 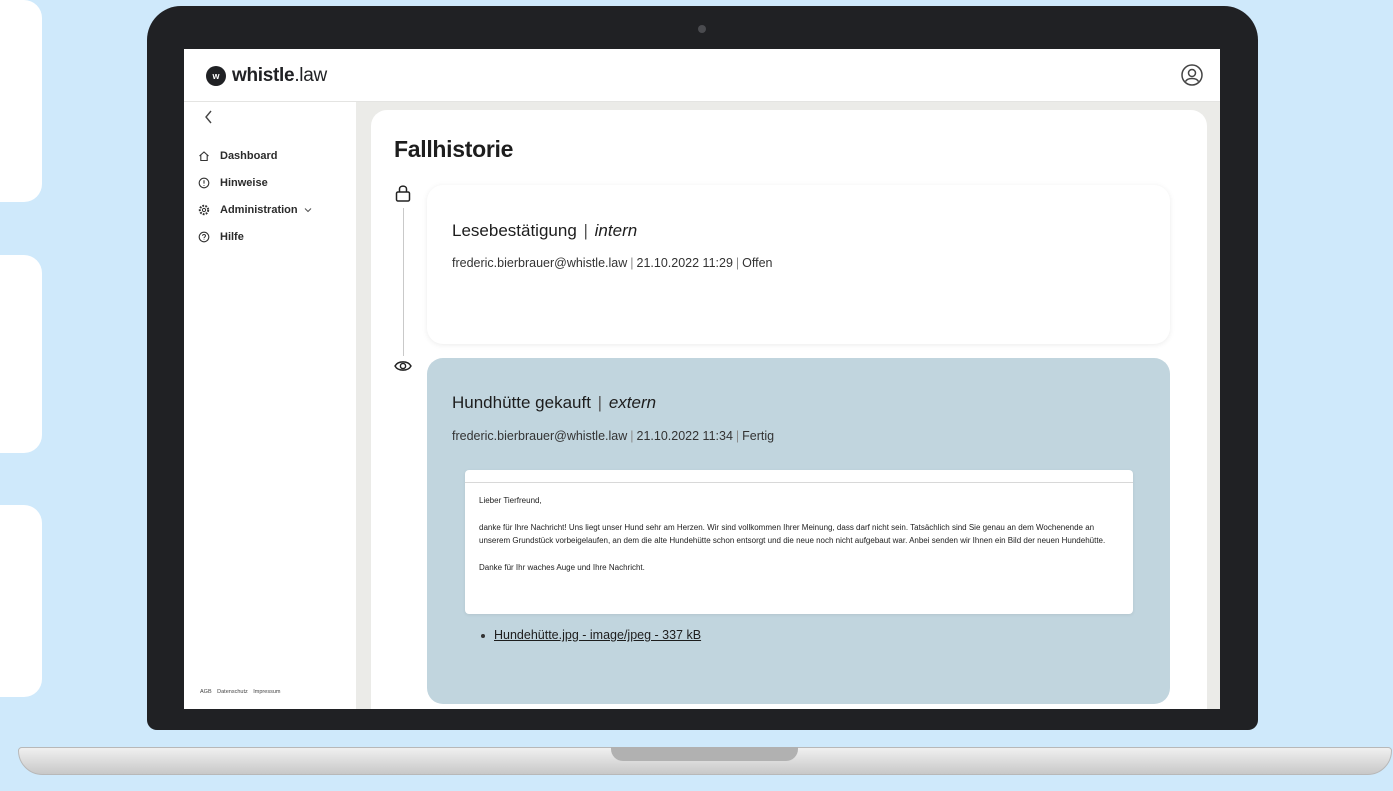 What do you see at coordinates (204, 210) in the screenshot?
I see `gear-icon` at bounding box center [204, 210].